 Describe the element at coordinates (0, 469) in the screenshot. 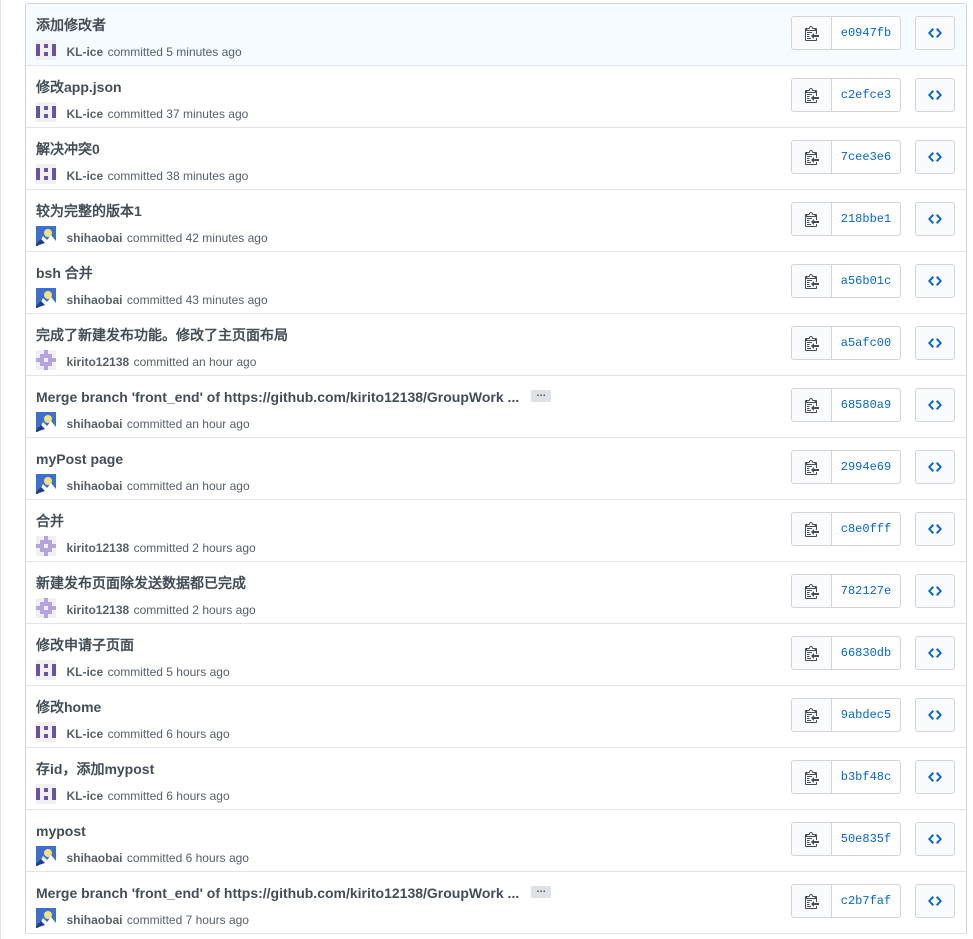

I see `page-left-border` at that location.